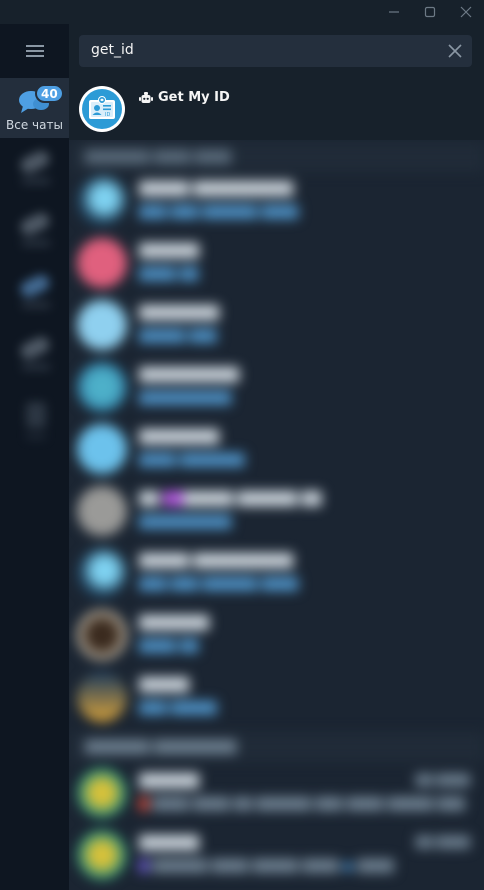 Image resolution: width=484 pixels, height=890 pixels. I want to click on minimize-button, so click(394, 12).